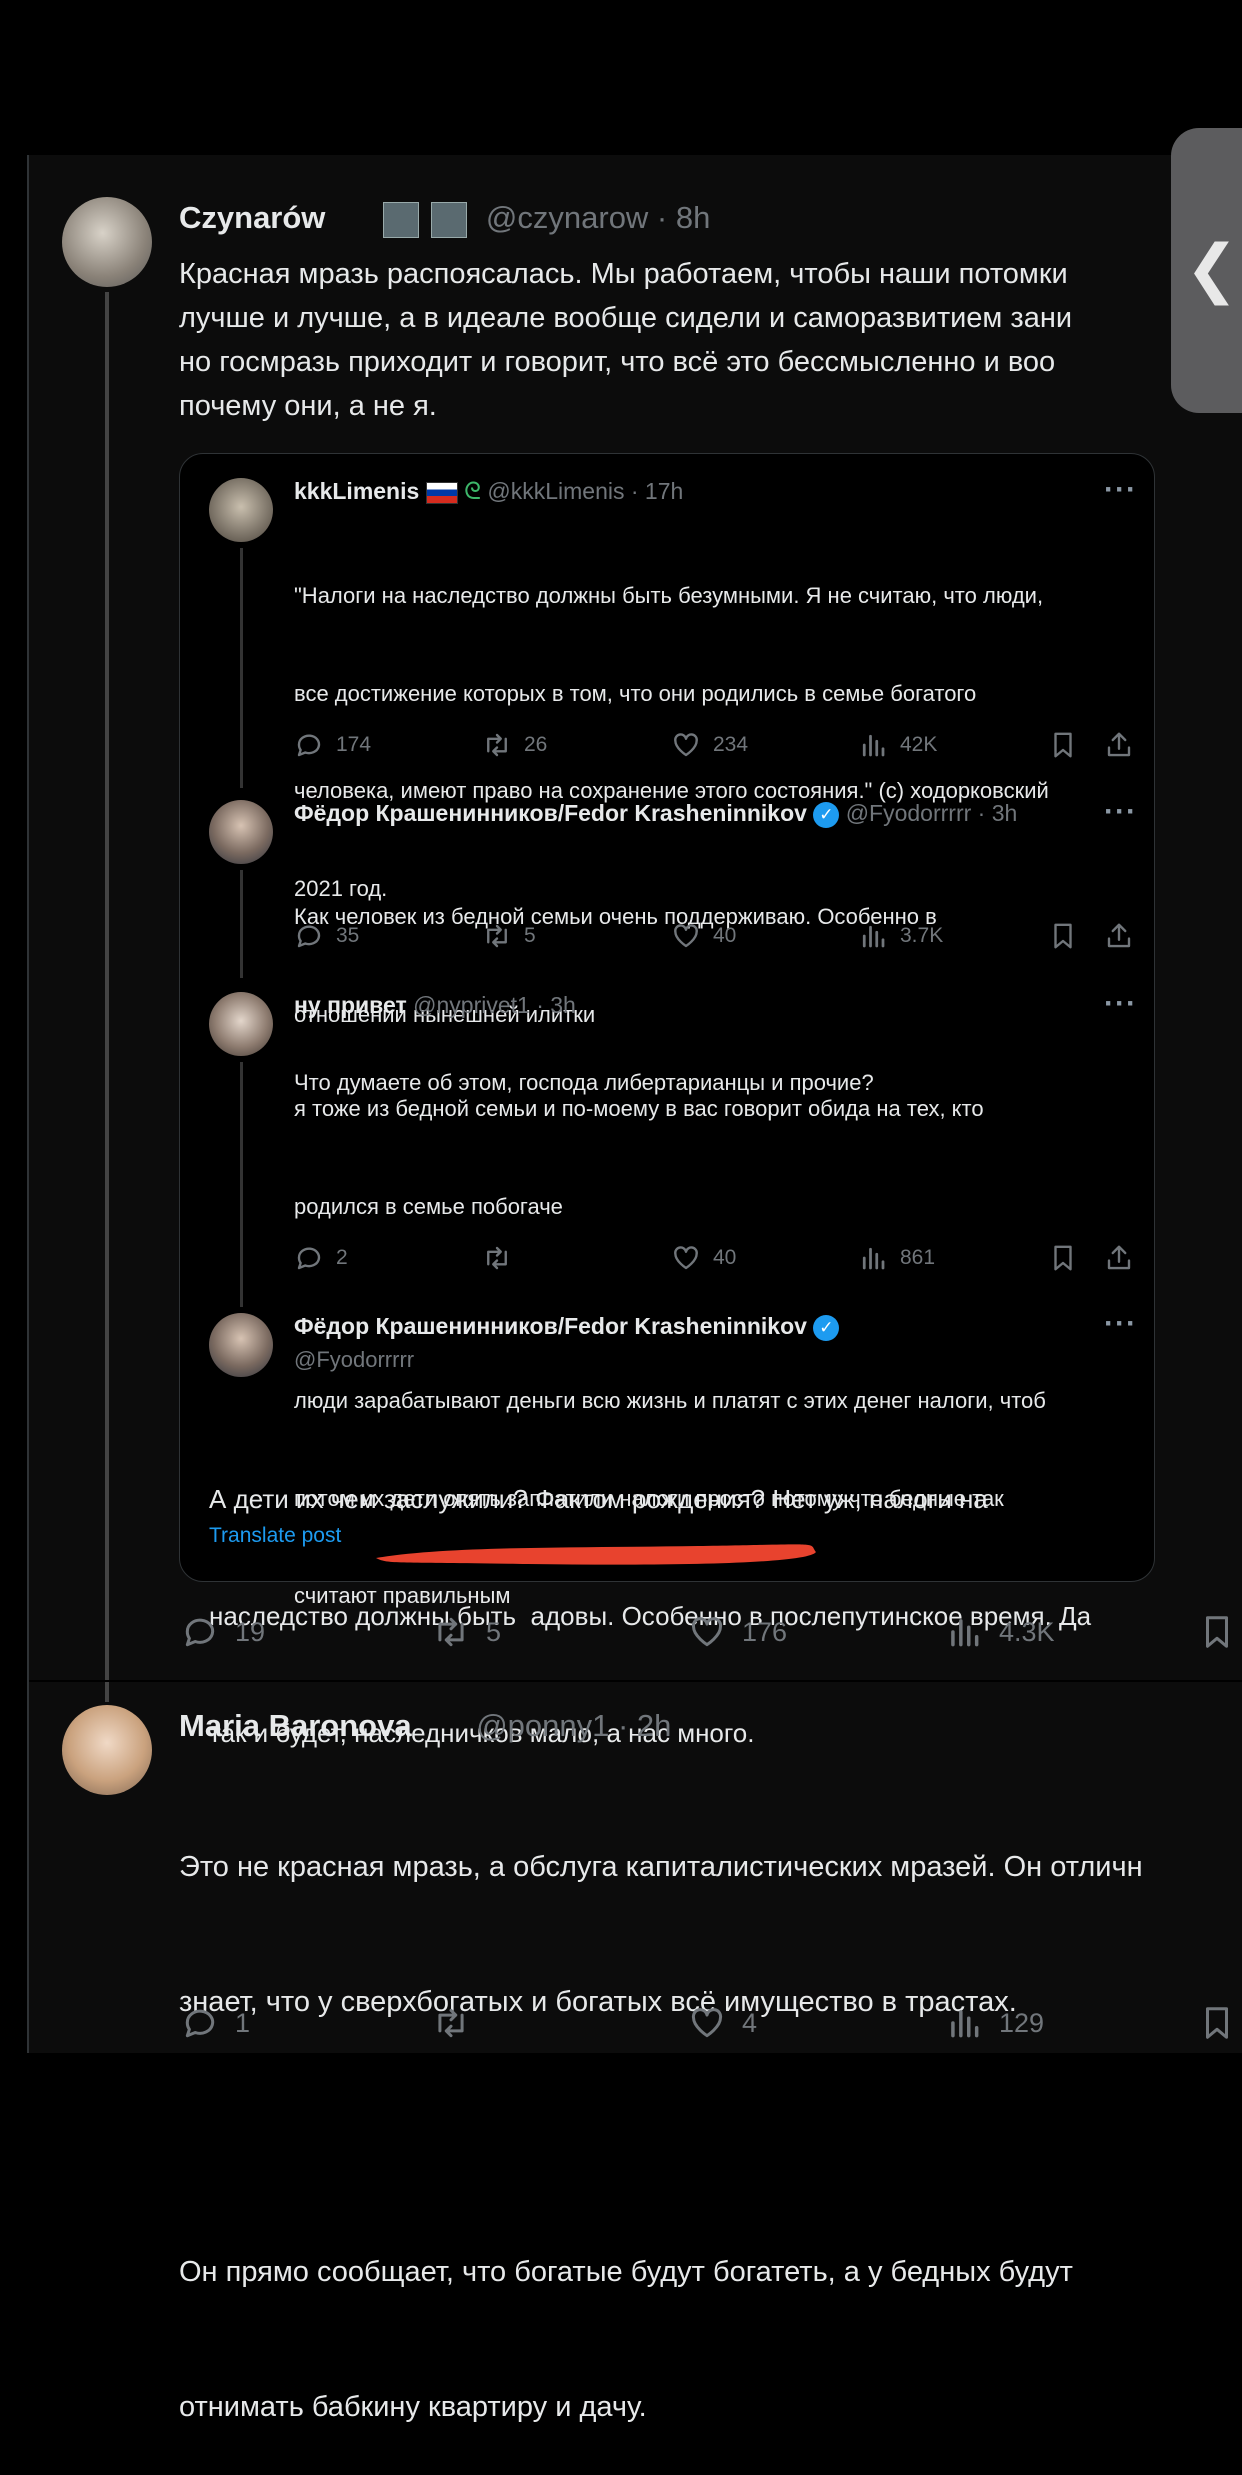 The width and height of the screenshot is (1242, 2475). What do you see at coordinates (900, 936) in the screenshot?
I see `views-button: 3.7K` at bounding box center [900, 936].